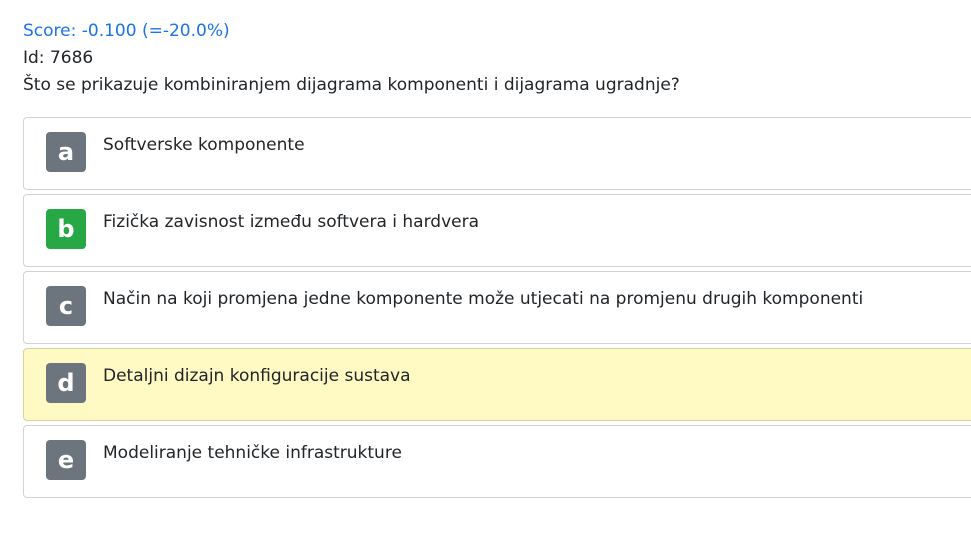 This screenshot has width=971, height=533. I want to click on answer-letter-badge: c, so click(66, 306).